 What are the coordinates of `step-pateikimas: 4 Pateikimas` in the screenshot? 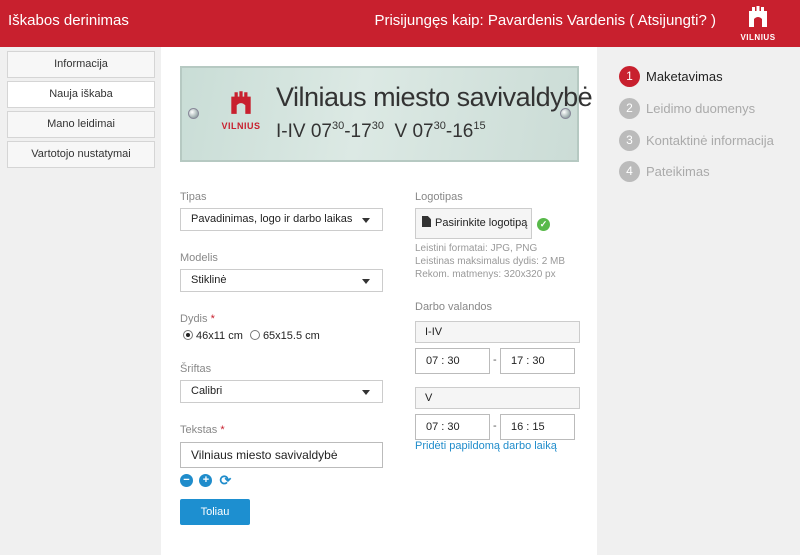 It's located at (664, 172).